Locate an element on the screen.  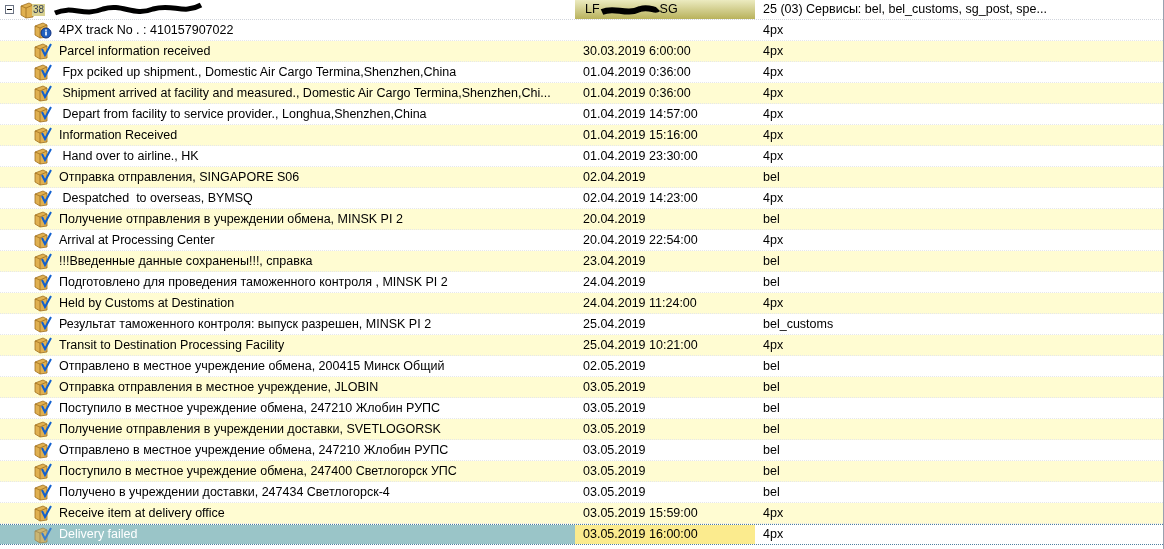
event-row: Отправлено в местное учреждение обмена, 247210 Жлобин РУПС 03.05.2019 bel is located at coordinates (581, 450).